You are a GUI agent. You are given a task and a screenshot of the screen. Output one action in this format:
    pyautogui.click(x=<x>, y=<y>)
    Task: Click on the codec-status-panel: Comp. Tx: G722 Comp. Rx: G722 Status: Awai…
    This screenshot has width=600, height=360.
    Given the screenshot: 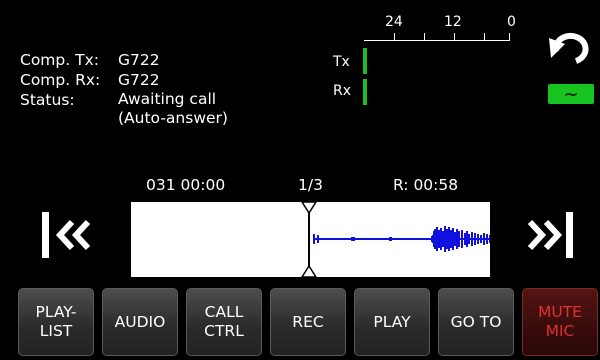 What is the action you would take?
    pyautogui.click(x=124, y=89)
    